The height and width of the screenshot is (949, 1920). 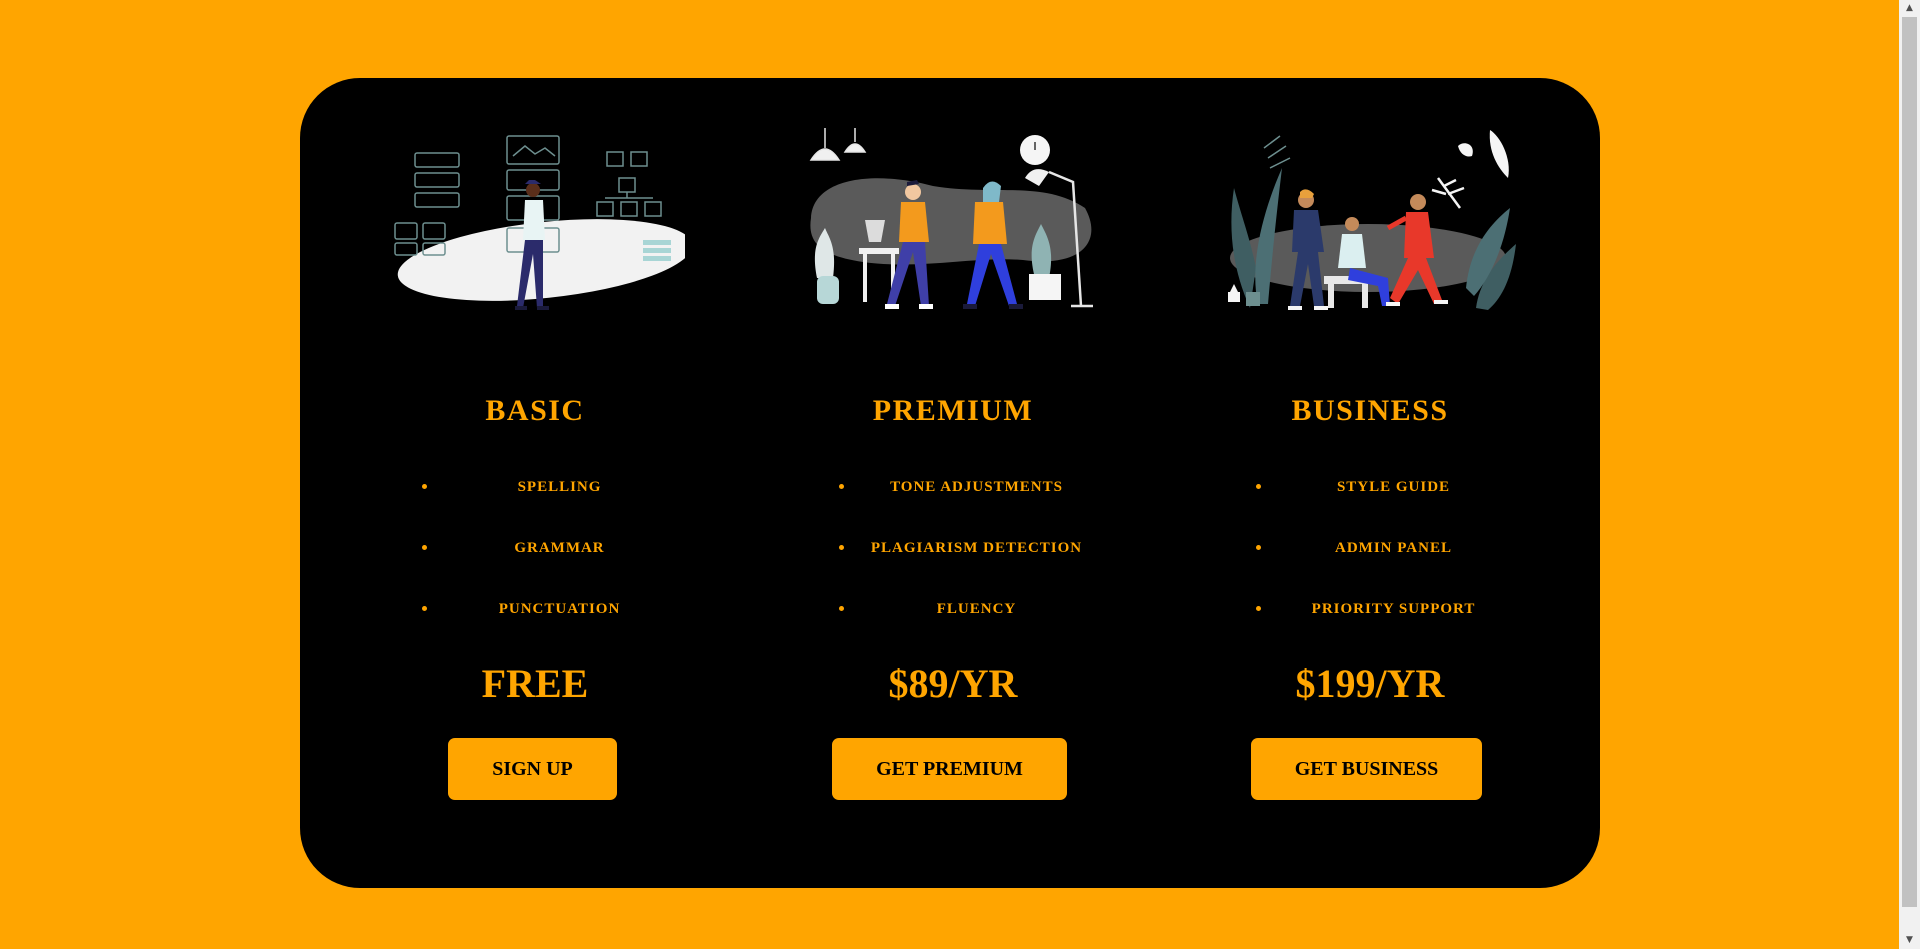 I want to click on get-business-button: GET BUSINESS, so click(x=1366, y=769).